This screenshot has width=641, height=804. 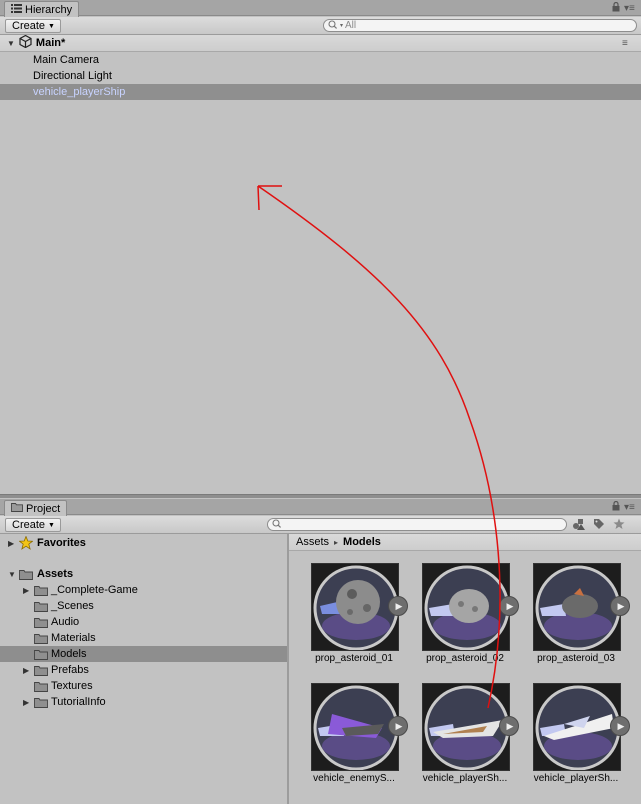 I want to click on project-tabbar: Project ▾≡, so click(x=320, y=507).